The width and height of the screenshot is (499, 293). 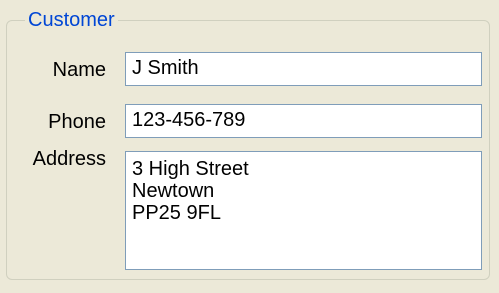 I want to click on name-value: J Smith, so click(x=165, y=68).